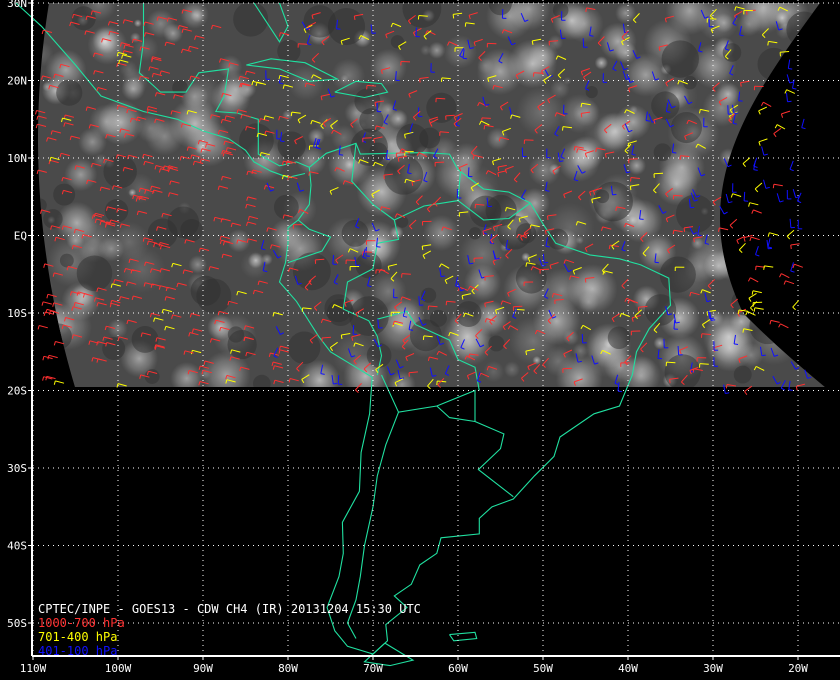 The image size is (840, 680). What do you see at coordinates (118, 668) in the screenshot?
I see `lon-label: 100W` at bounding box center [118, 668].